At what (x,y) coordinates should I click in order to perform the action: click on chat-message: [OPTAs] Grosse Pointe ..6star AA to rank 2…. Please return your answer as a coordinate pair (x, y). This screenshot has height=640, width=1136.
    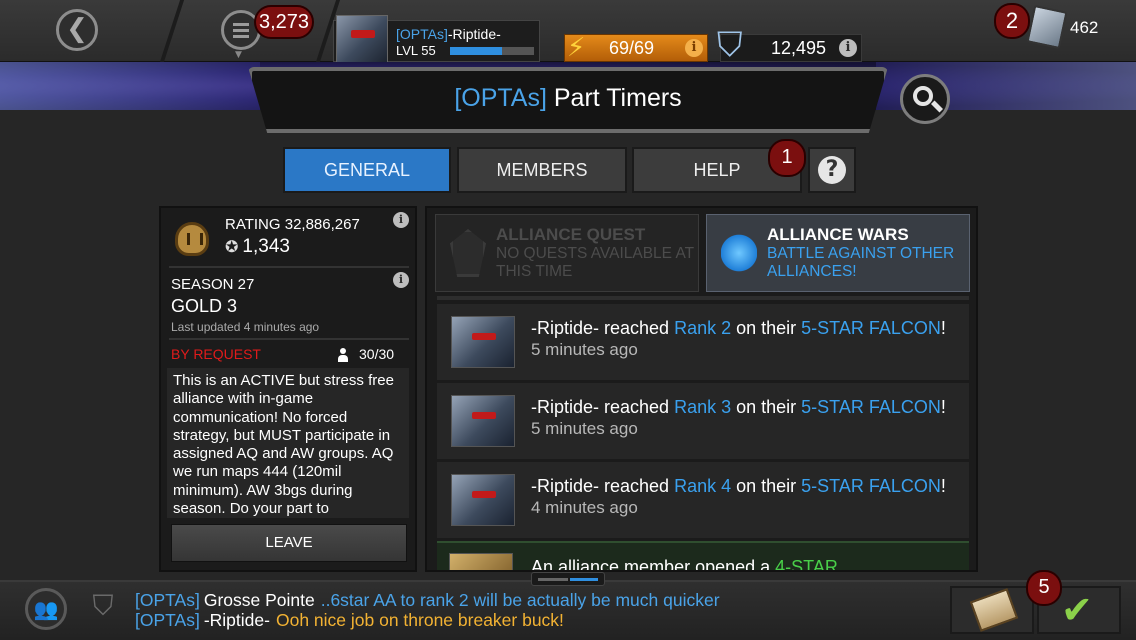
    Looking at the image, I should click on (427, 600).